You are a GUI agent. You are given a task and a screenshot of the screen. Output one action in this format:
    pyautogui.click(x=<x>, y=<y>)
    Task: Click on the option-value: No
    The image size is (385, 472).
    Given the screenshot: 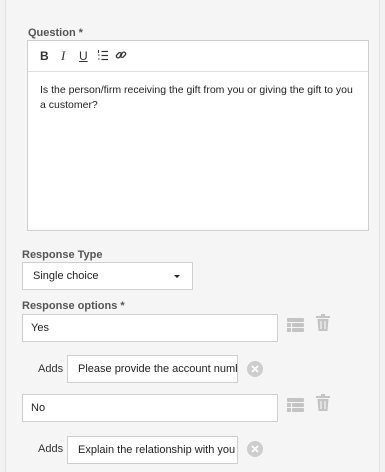 What is the action you would take?
    pyautogui.click(x=38, y=408)
    